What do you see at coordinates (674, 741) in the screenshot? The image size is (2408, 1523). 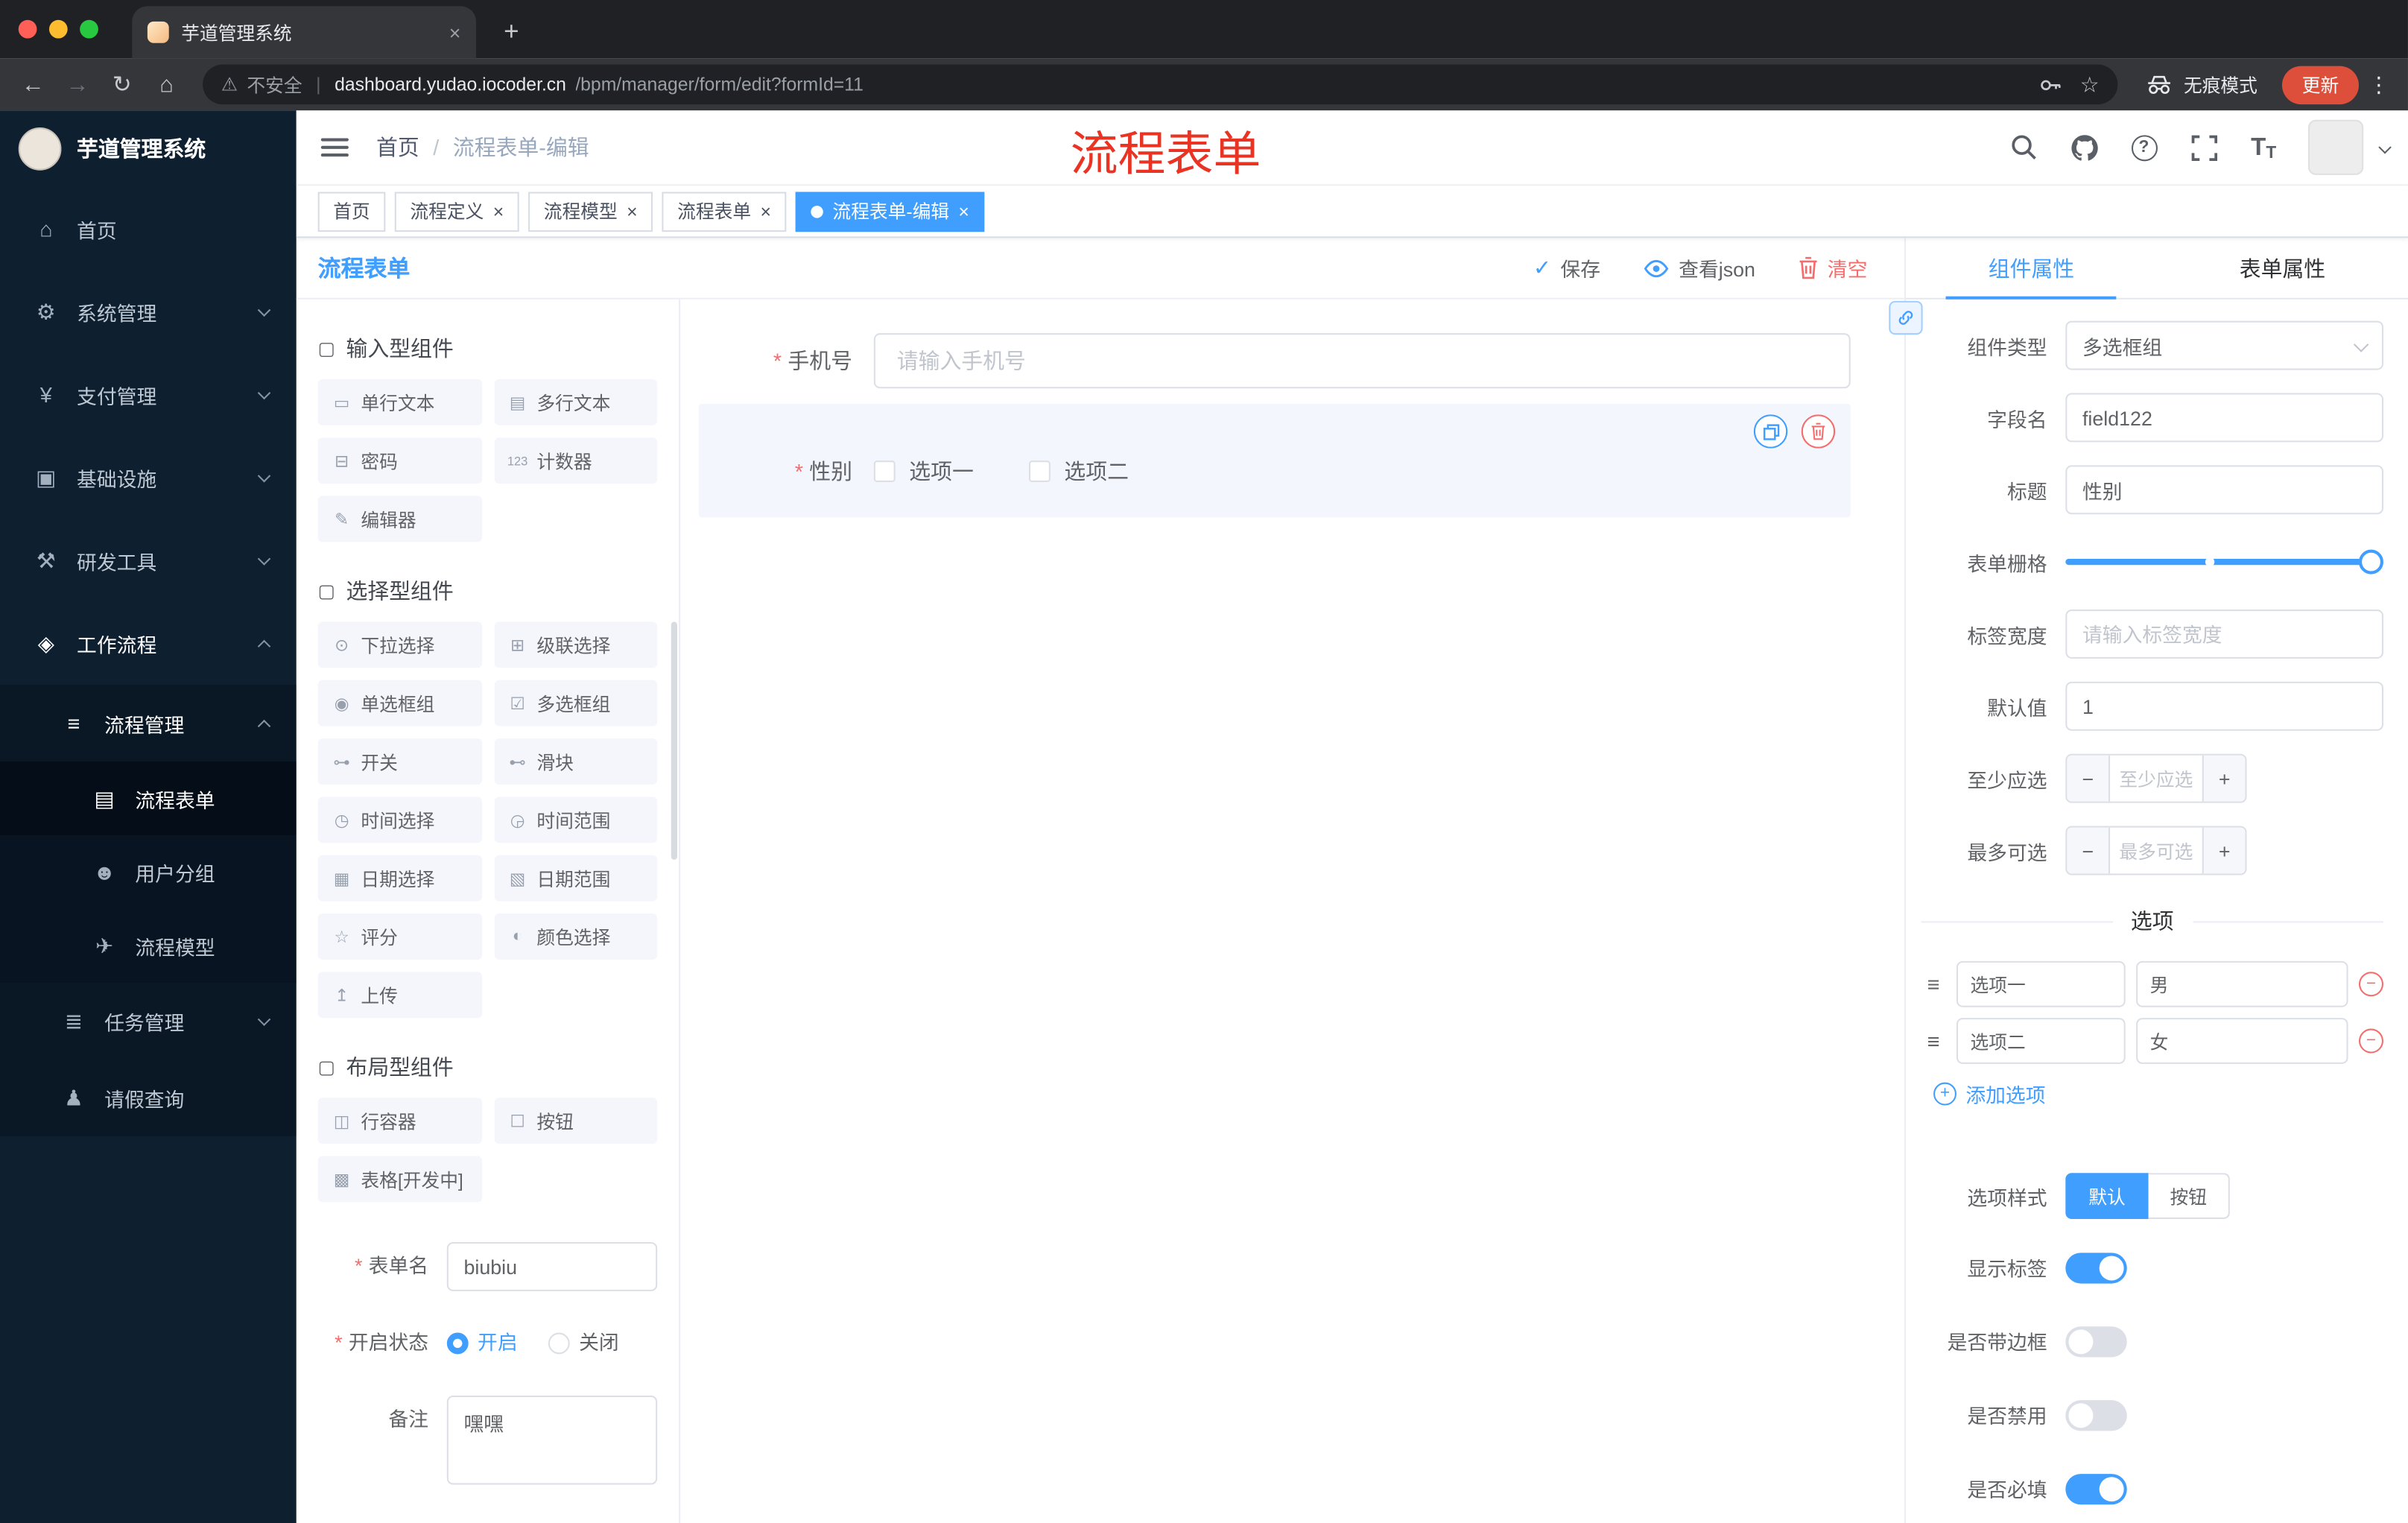 I see `palette-scrollbar` at bounding box center [674, 741].